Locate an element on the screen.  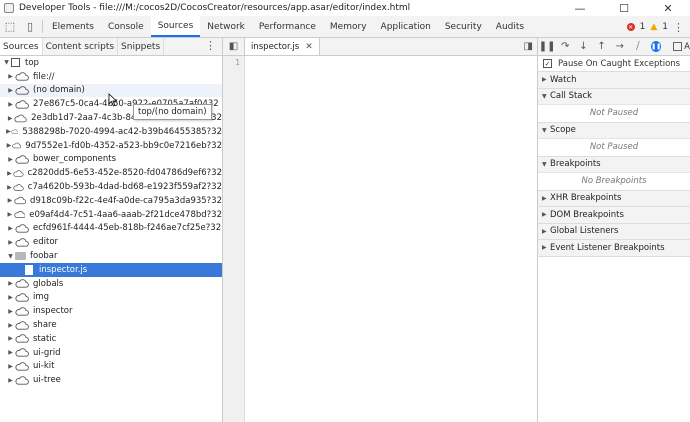
error-count: 1 is located at coordinates (643, 27).